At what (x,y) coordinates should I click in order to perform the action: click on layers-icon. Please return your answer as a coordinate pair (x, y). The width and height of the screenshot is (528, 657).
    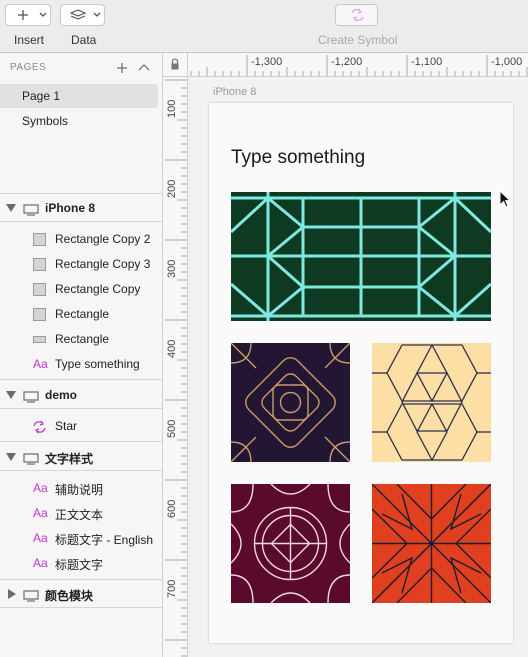
    Looking at the image, I should click on (85, 14).